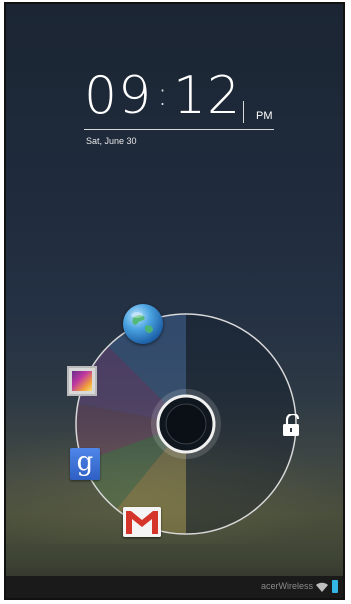 Image resolution: width=351 pixels, height=604 pixels. Describe the element at coordinates (286, 586) in the screenshot. I see `network-name: acerWireless` at that location.